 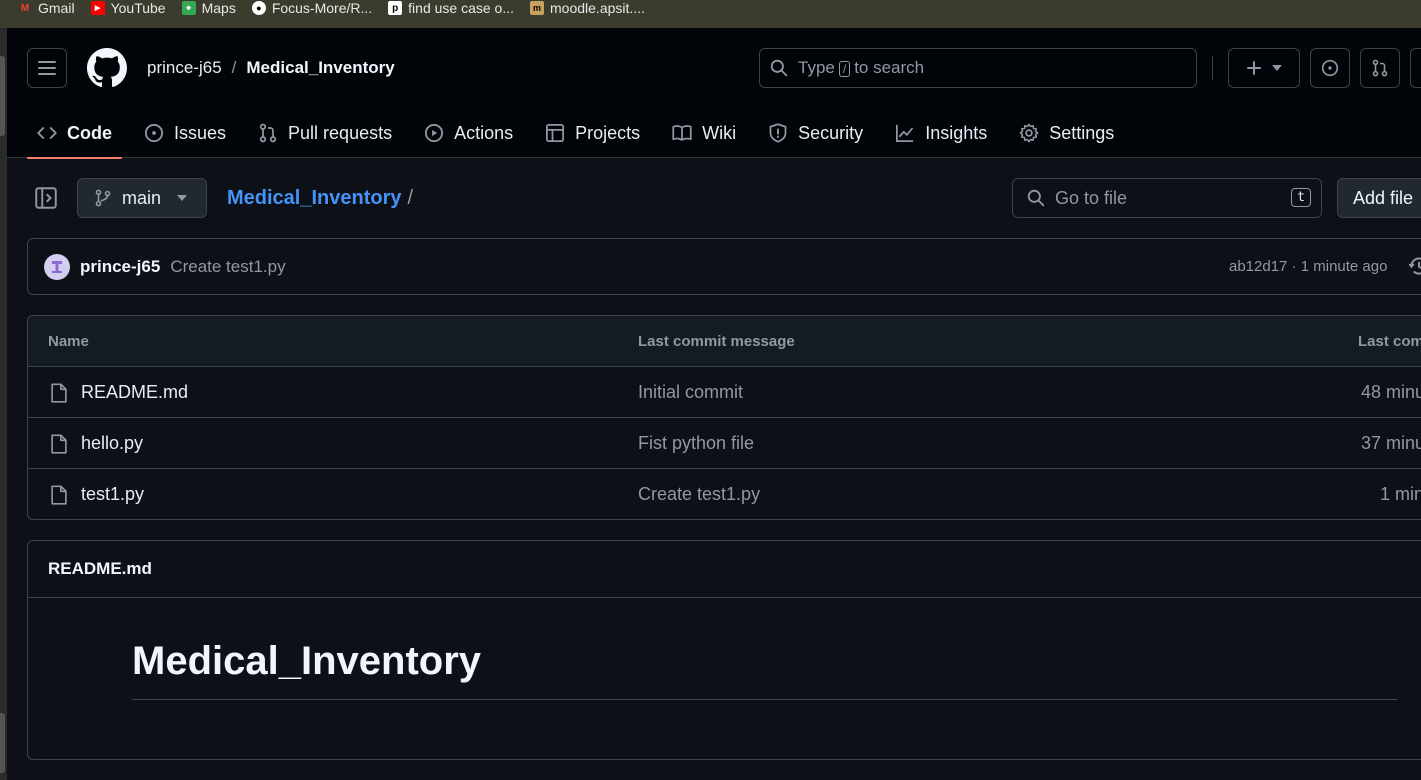 I want to click on shield-icon, so click(x=778, y=133).